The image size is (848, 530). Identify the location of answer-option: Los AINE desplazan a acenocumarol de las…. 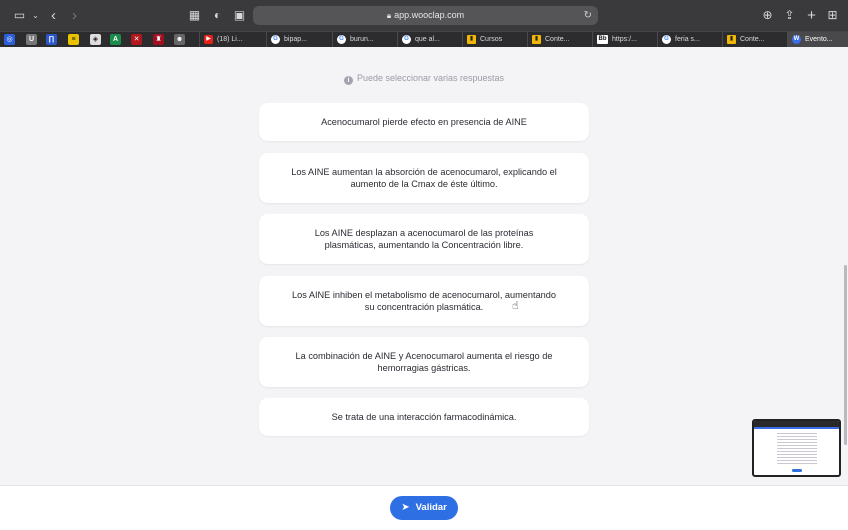
(424, 239).